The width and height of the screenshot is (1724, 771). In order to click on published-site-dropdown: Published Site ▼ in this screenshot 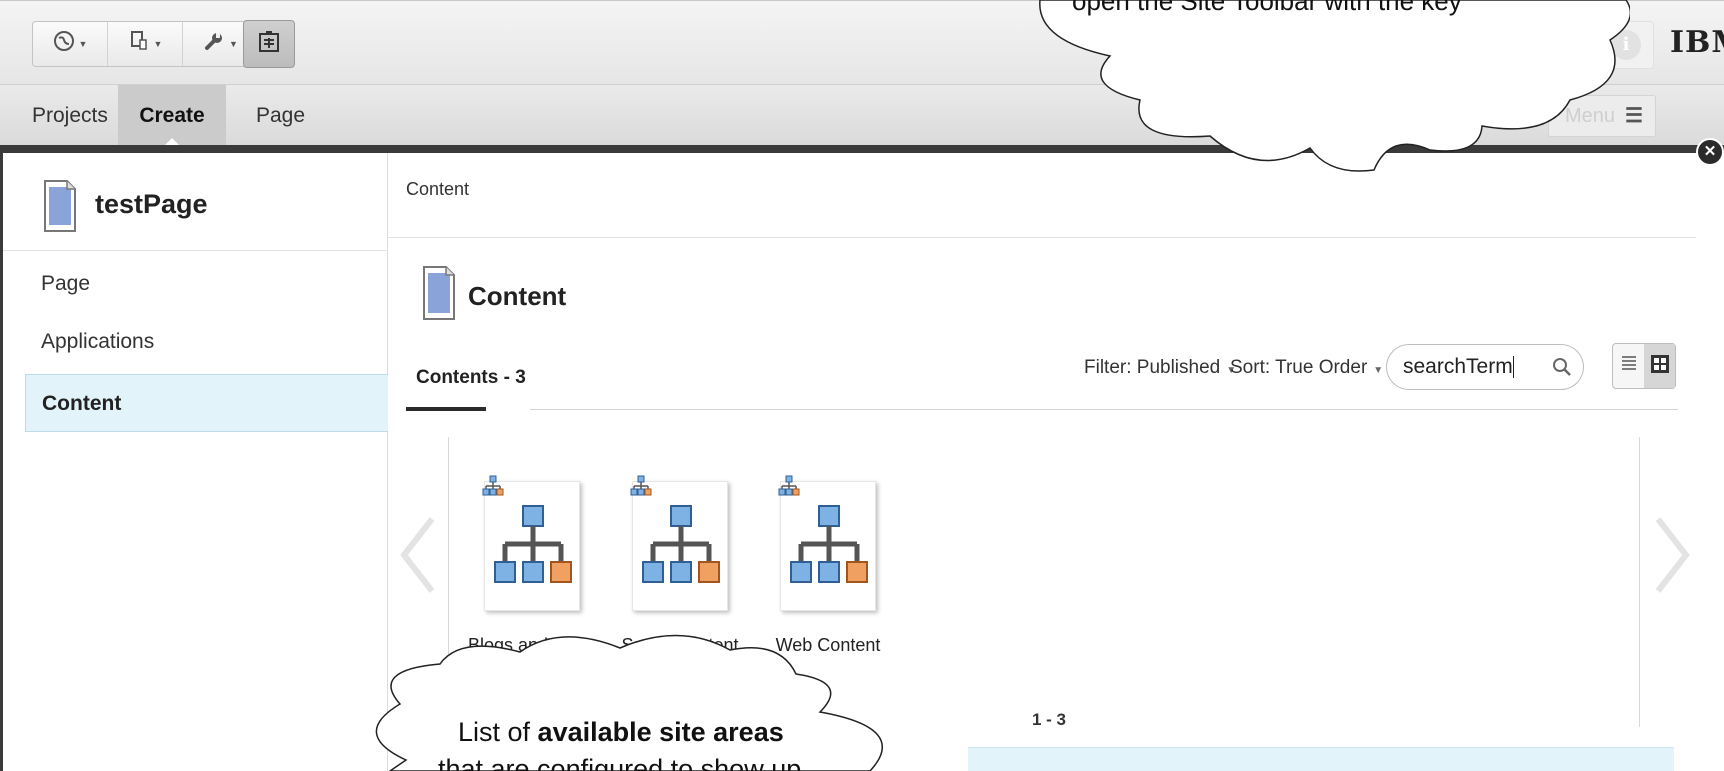, I will do `click(1281, 45)`.